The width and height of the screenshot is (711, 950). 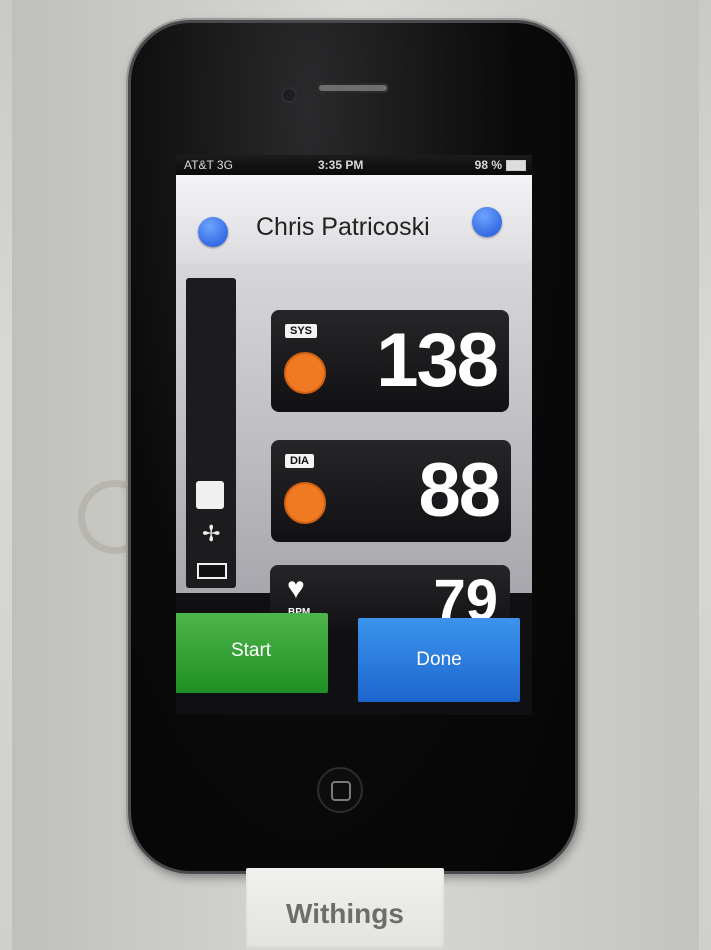 I want to click on sys-tile: SYS 138, so click(x=390, y=361).